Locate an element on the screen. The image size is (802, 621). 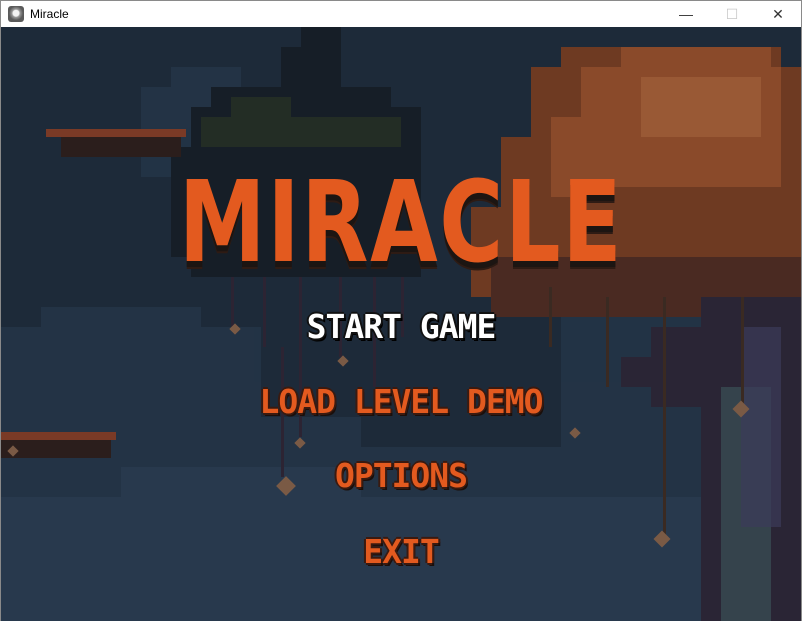
logo-text: MIRACLE is located at coordinates (401, 223).